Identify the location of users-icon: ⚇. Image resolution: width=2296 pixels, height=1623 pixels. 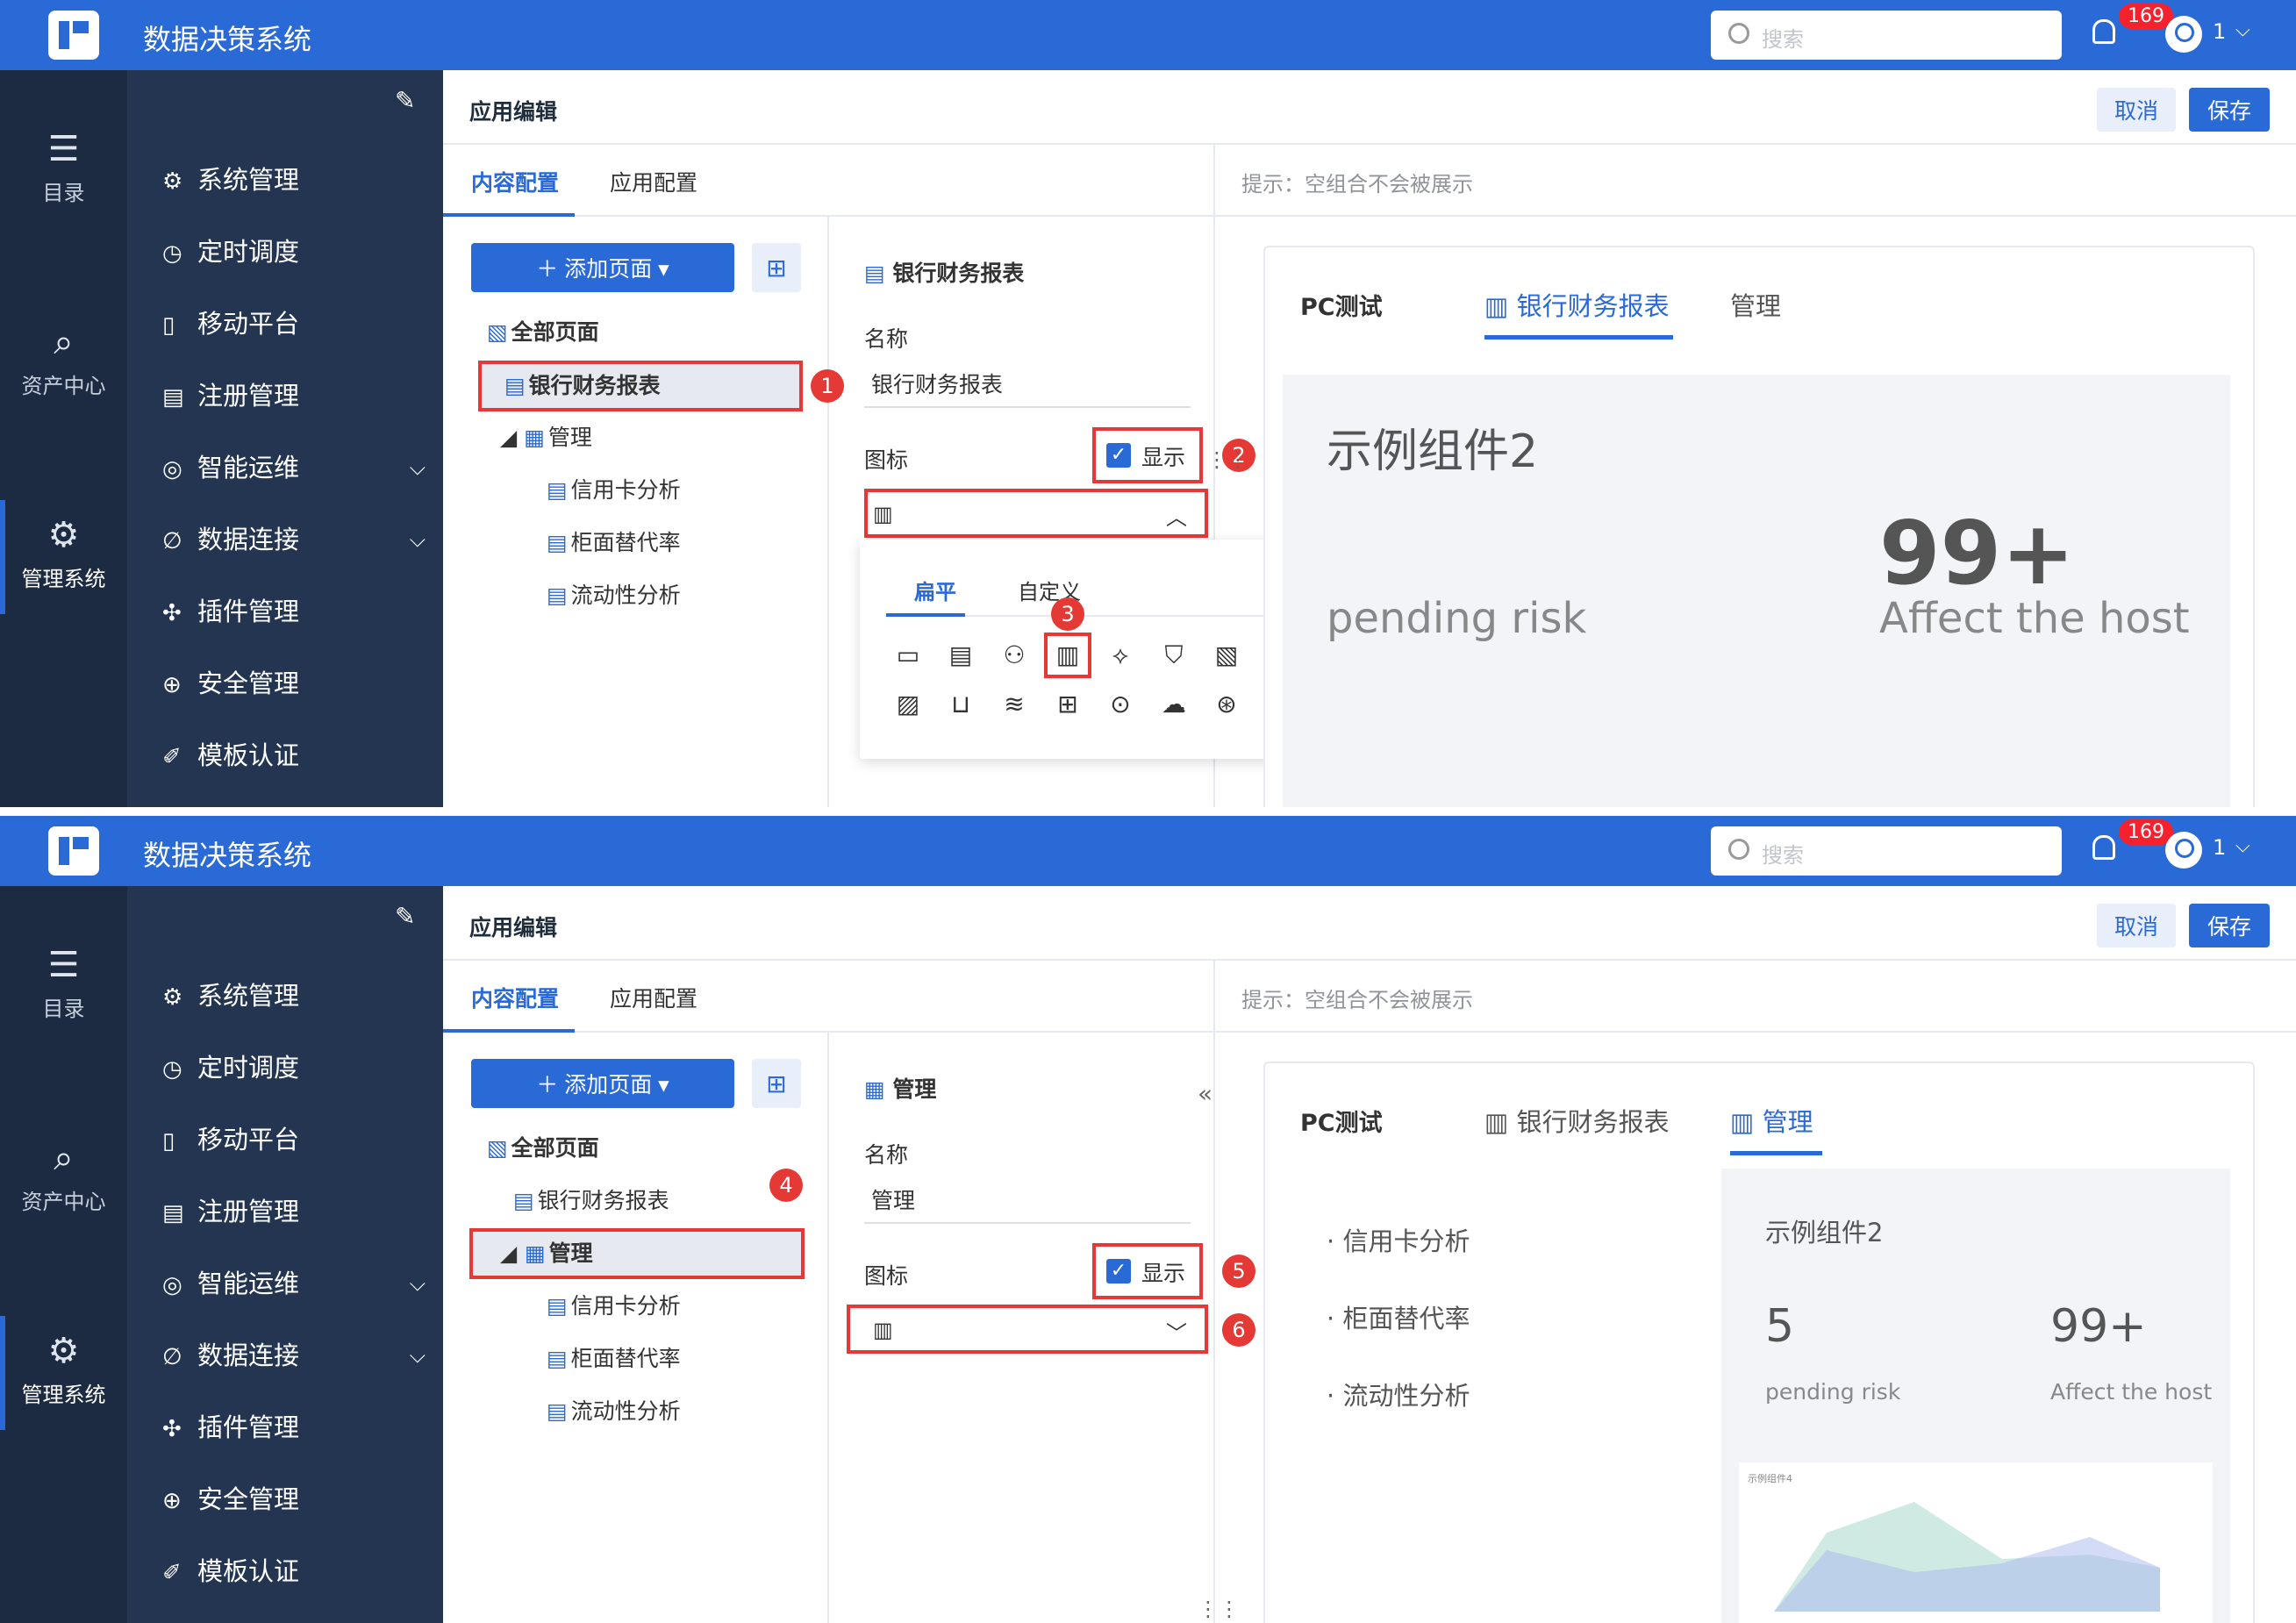
(1015, 656).